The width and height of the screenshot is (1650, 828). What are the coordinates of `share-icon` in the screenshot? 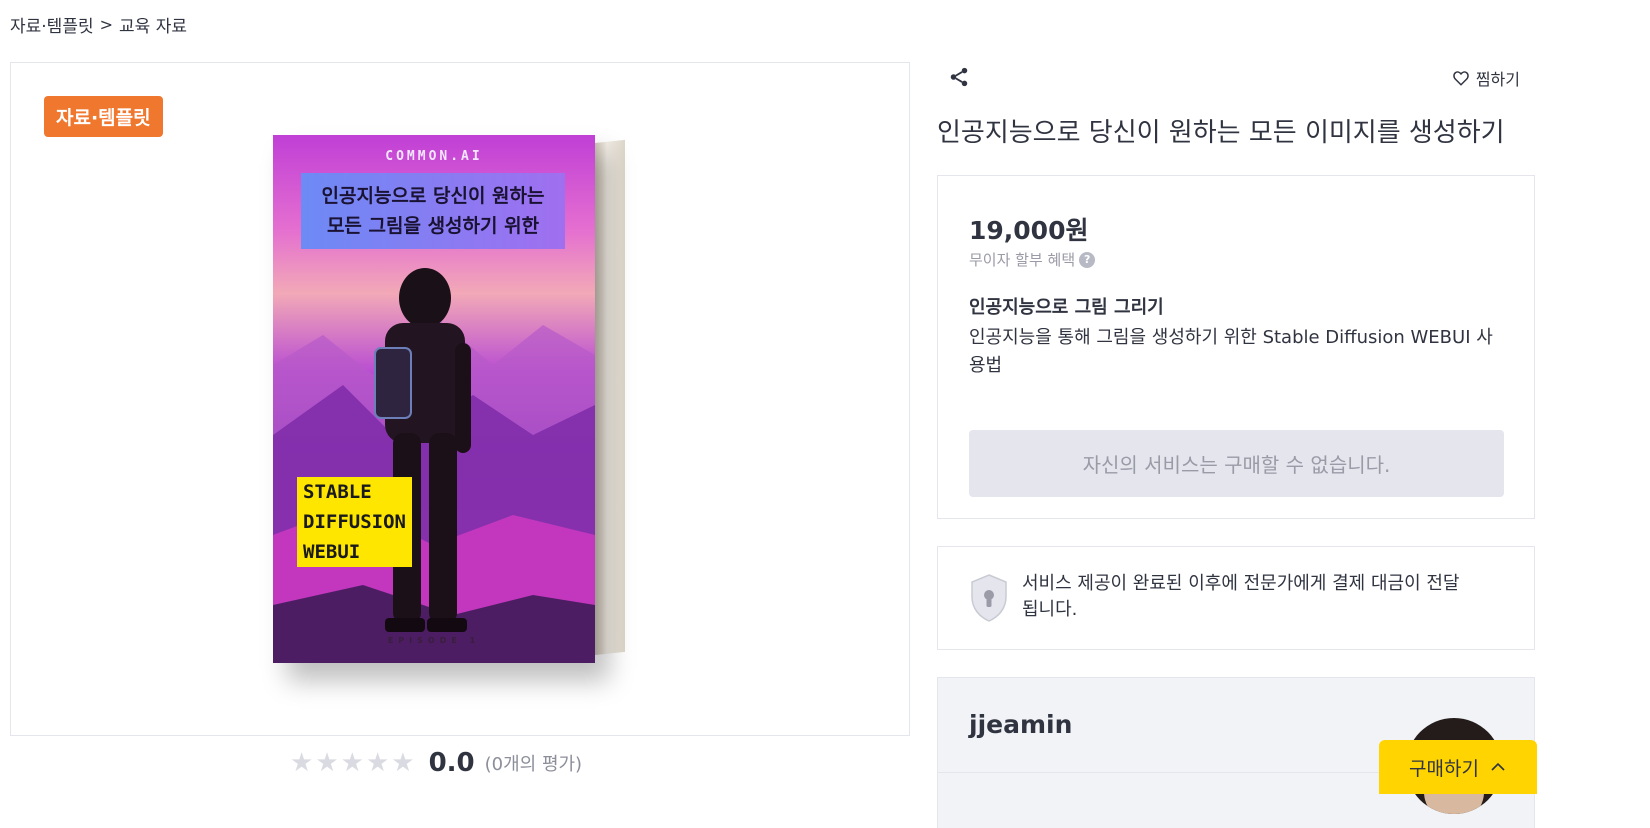 It's located at (959, 77).